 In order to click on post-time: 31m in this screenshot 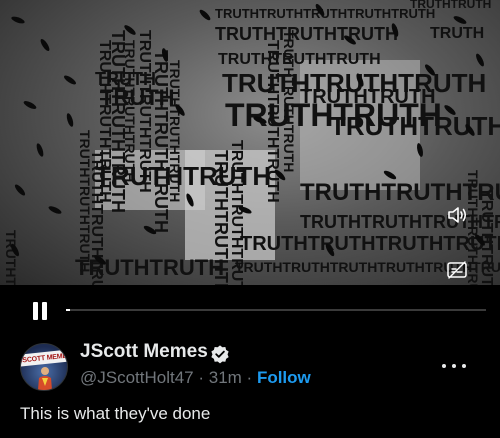, I will do `click(225, 377)`.